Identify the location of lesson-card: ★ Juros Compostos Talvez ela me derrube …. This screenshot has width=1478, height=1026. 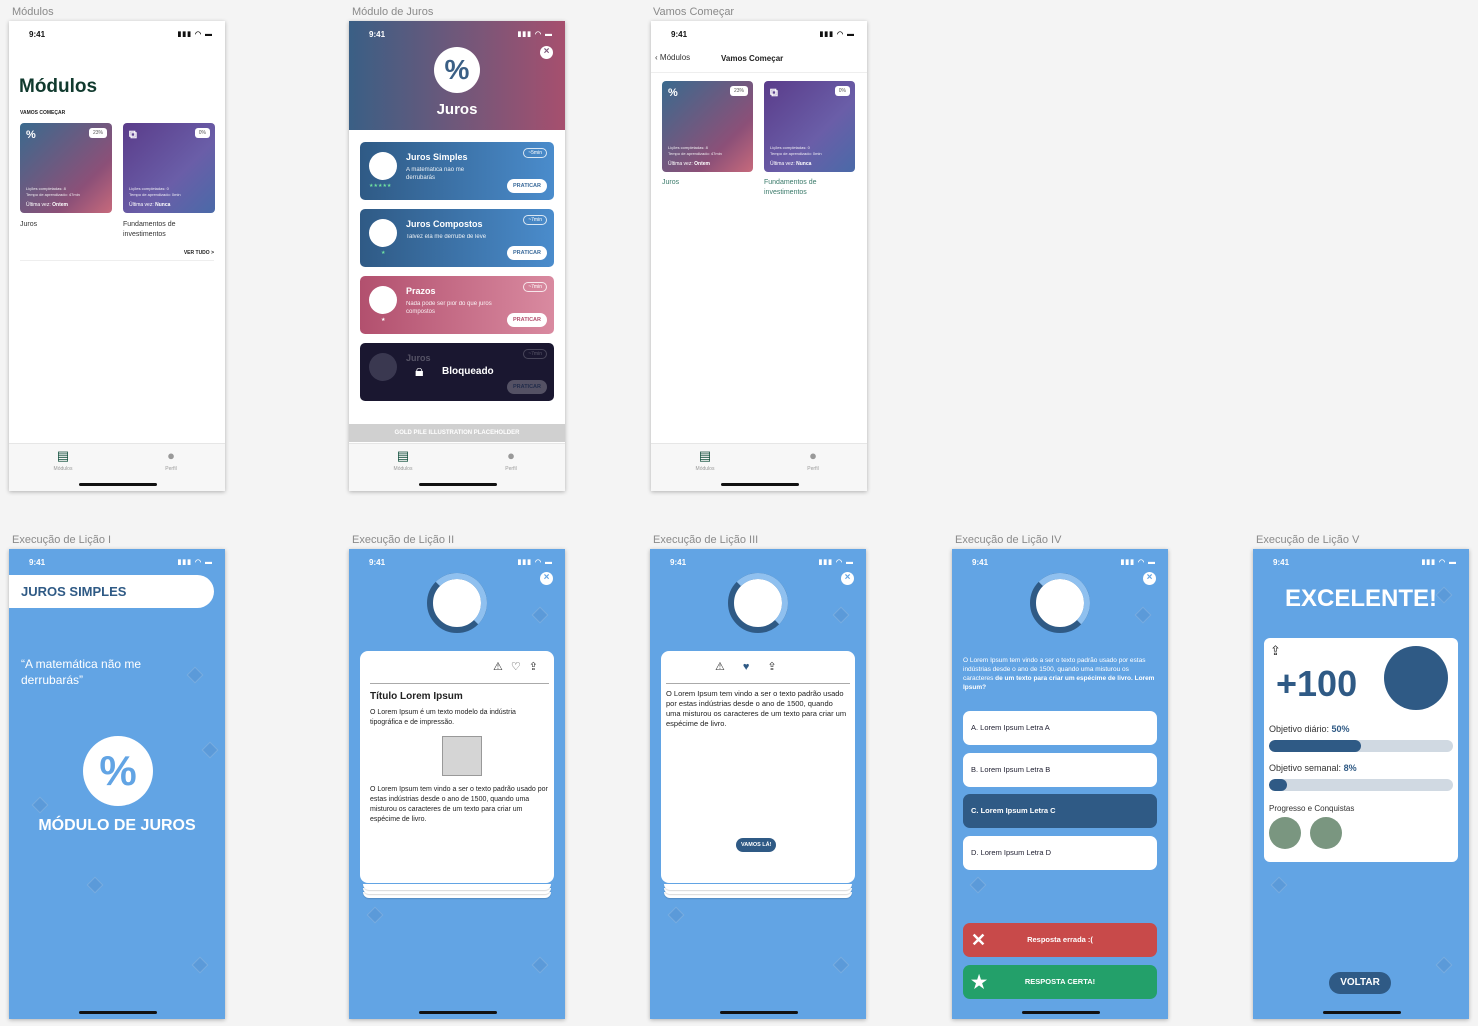
(457, 238).